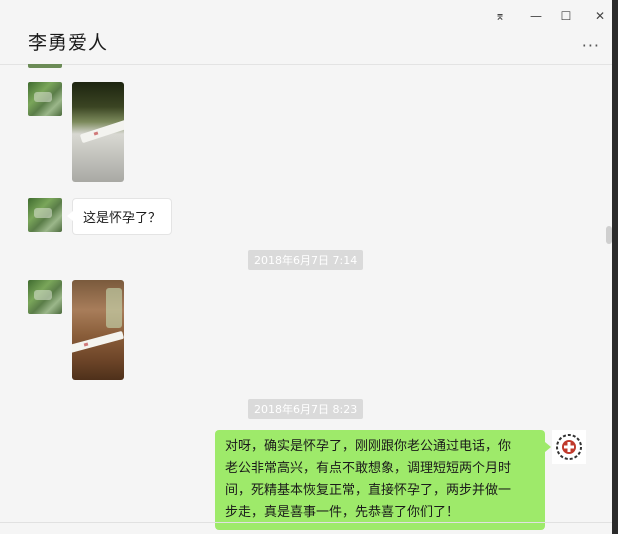  I want to click on minimize-icon: —, so click(536, 16).